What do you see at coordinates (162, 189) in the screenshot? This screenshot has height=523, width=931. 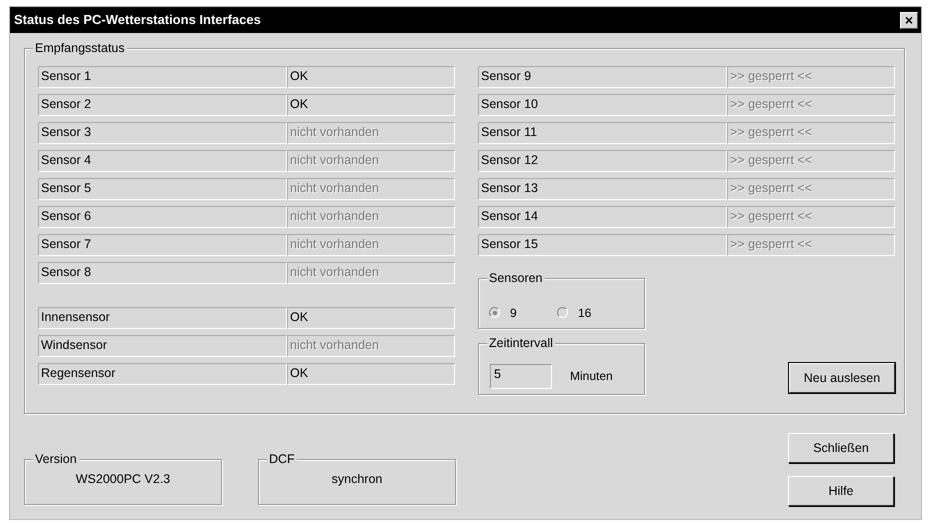 I see `sensor-label: Sensor 5` at bounding box center [162, 189].